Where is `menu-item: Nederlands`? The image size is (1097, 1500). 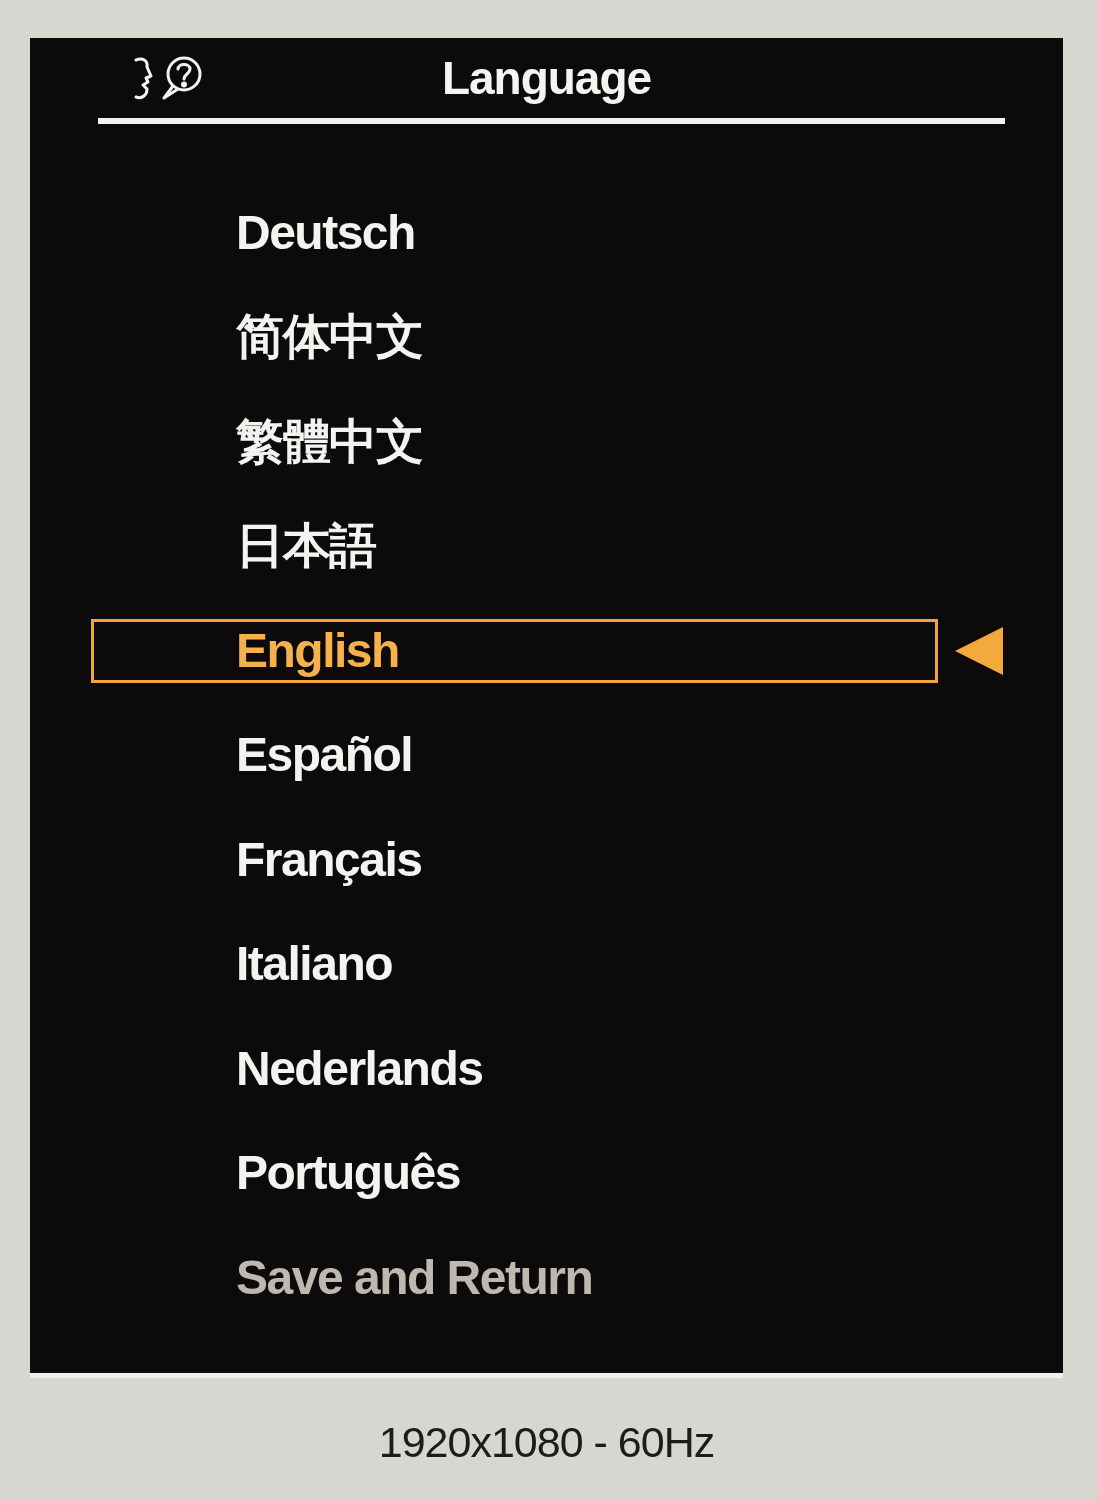
menu-item: Nederlands is located at coordinates (359, 1069).